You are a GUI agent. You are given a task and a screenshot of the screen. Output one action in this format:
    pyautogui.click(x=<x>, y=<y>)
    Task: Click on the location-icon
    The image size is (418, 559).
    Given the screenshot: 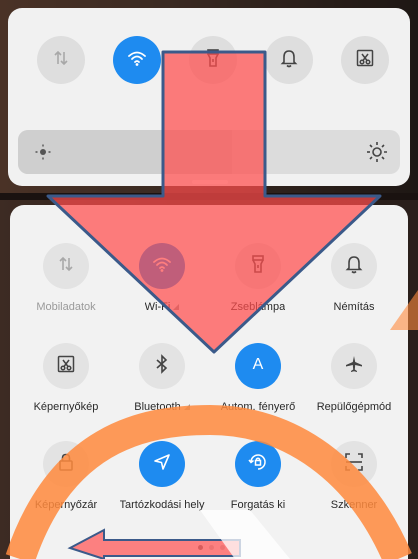 What is the action you would take?
    pyautogui.click(x=162, y=464)
    